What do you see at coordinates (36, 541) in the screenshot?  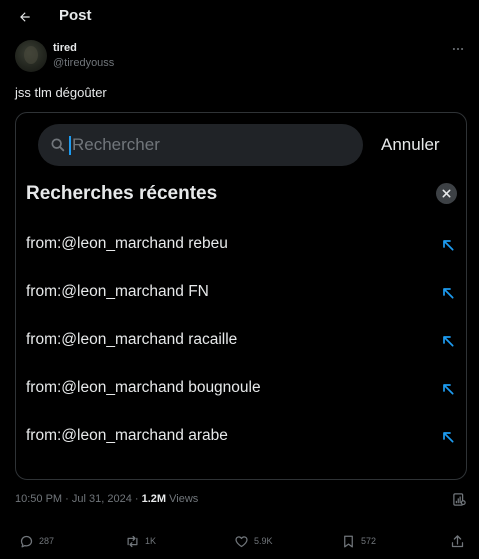 I see `reply-button: 287` at bounding box center [36, 541].